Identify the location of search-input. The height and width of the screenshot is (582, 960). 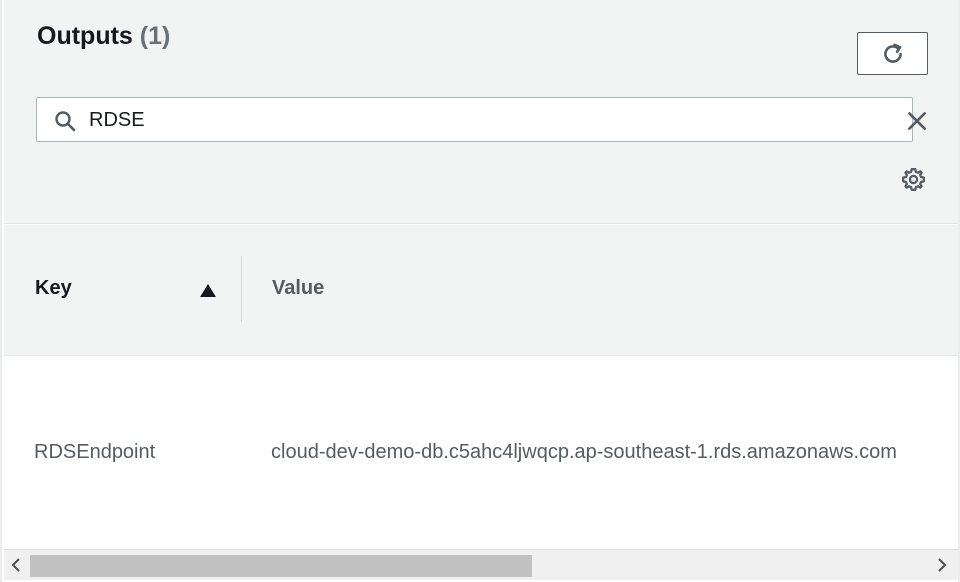
(479, 120).